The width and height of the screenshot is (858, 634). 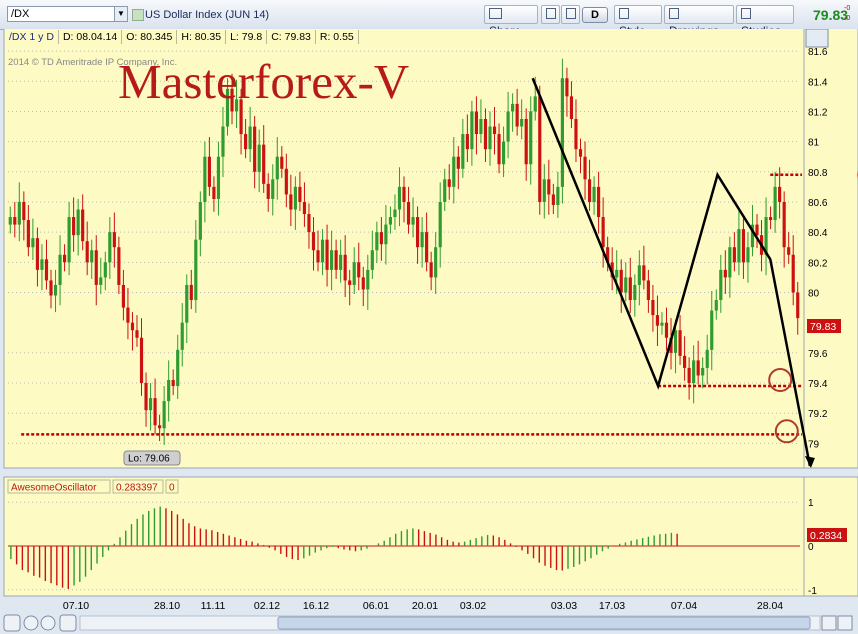 I want to click on tools-button, so click(x=550, y=14).